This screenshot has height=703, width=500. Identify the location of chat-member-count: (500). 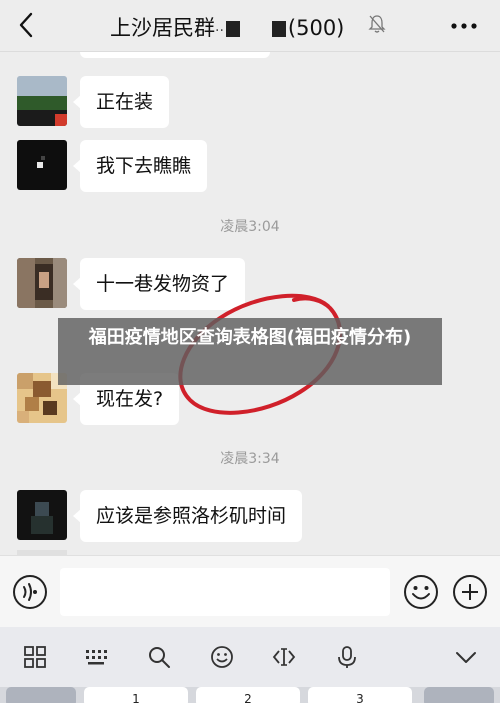
(316, 28).